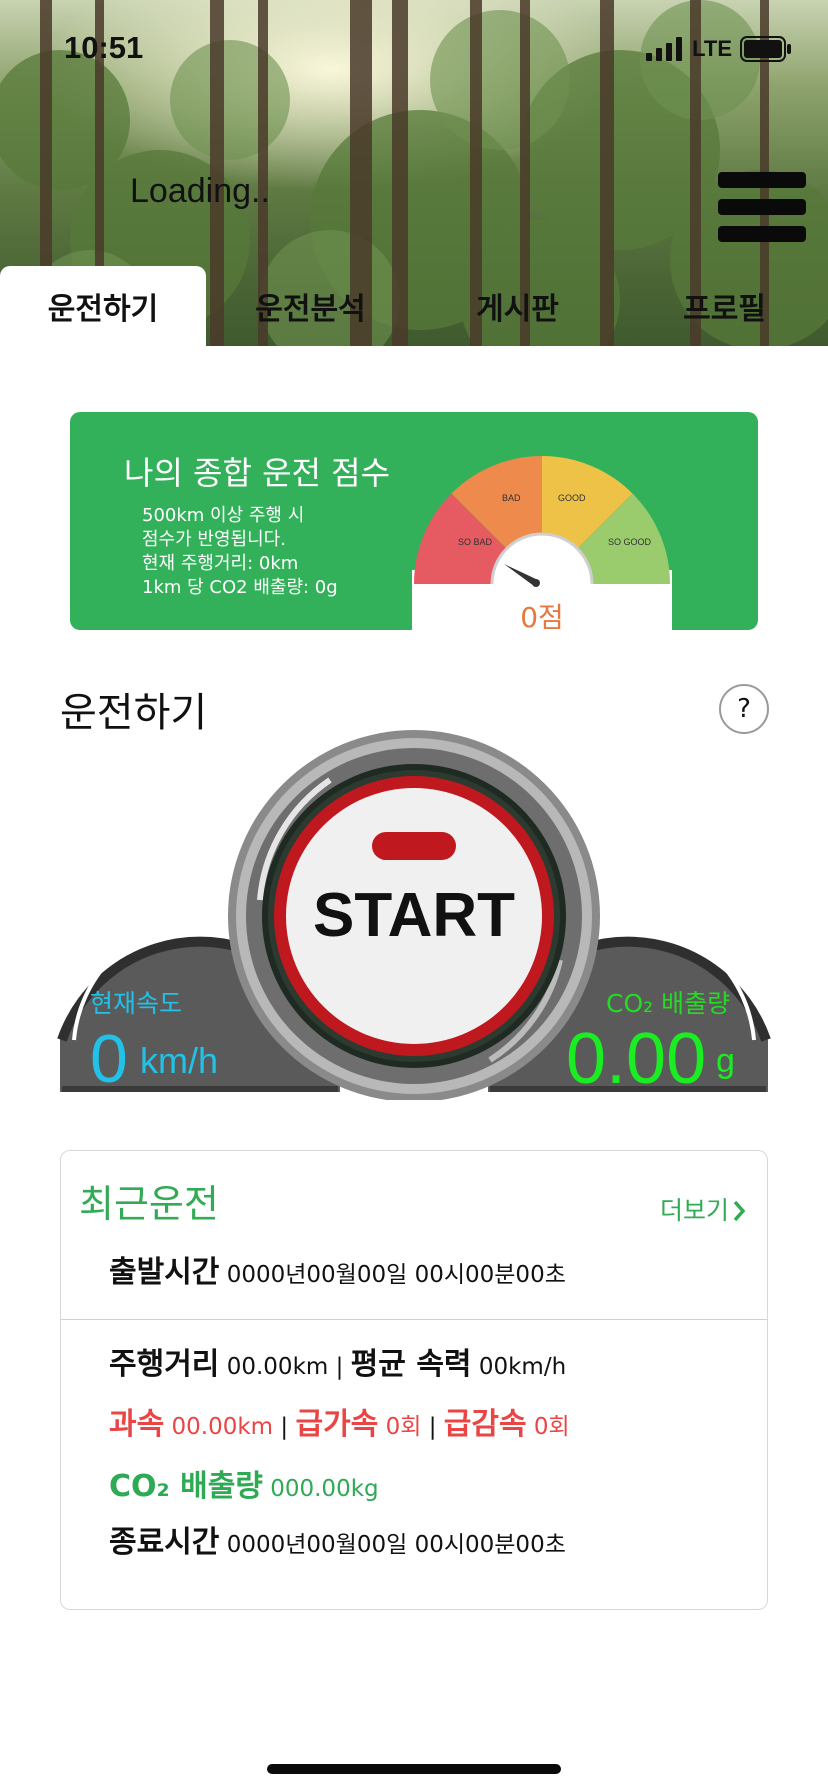 This screenshot has height=1792, width=828. Describe the element at coordinates (103, 306) in the screenshot. I see `tab-drive: 운전하기` at that location.